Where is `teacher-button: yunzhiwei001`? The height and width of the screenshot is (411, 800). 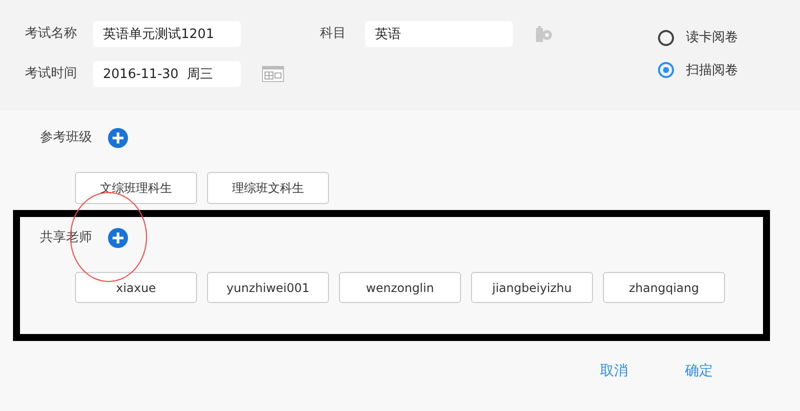 teacher-button: yunzhiwei001 is located at coordinates (268, 287).